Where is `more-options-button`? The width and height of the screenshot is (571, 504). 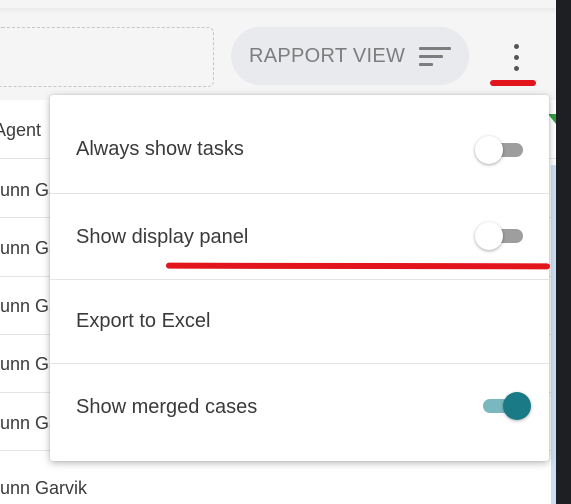 more-options-button is located at coordinates (517, 58).